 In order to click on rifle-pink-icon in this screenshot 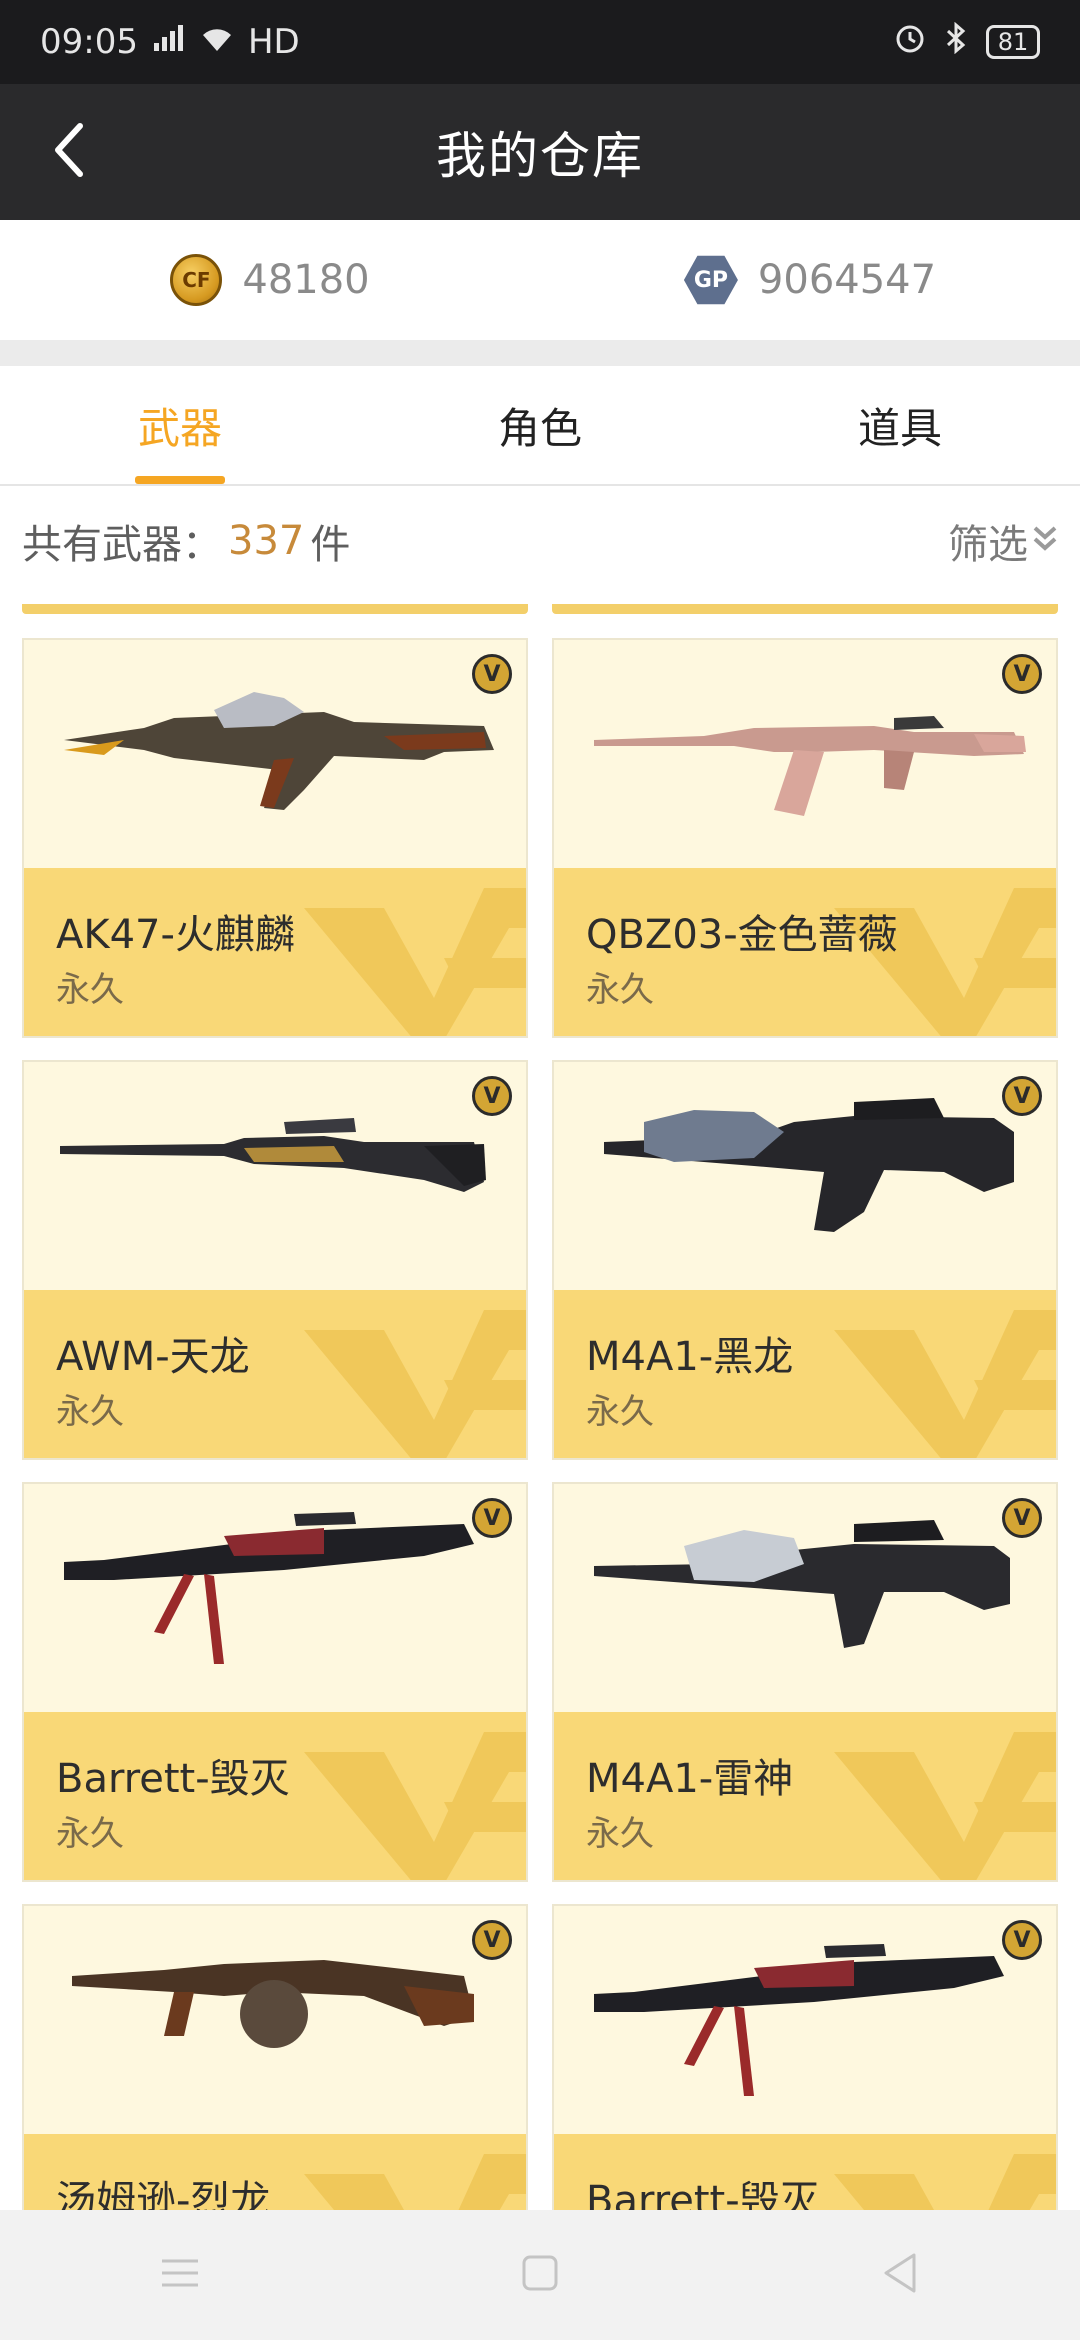, I will do `click(810, 766)`.